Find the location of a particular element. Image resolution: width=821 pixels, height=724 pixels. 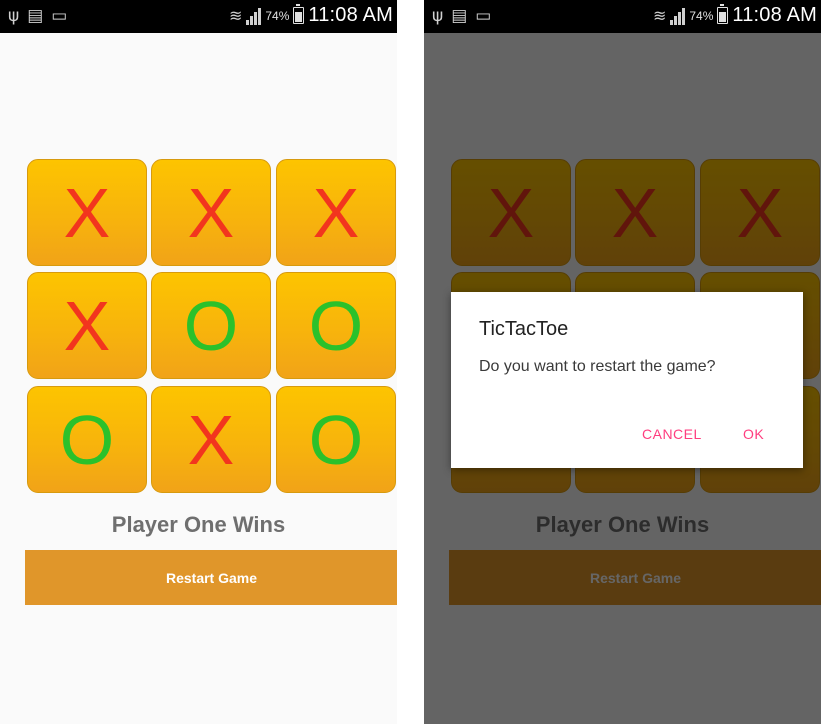

board-cell-2: X is located at coordinates (211, 212).